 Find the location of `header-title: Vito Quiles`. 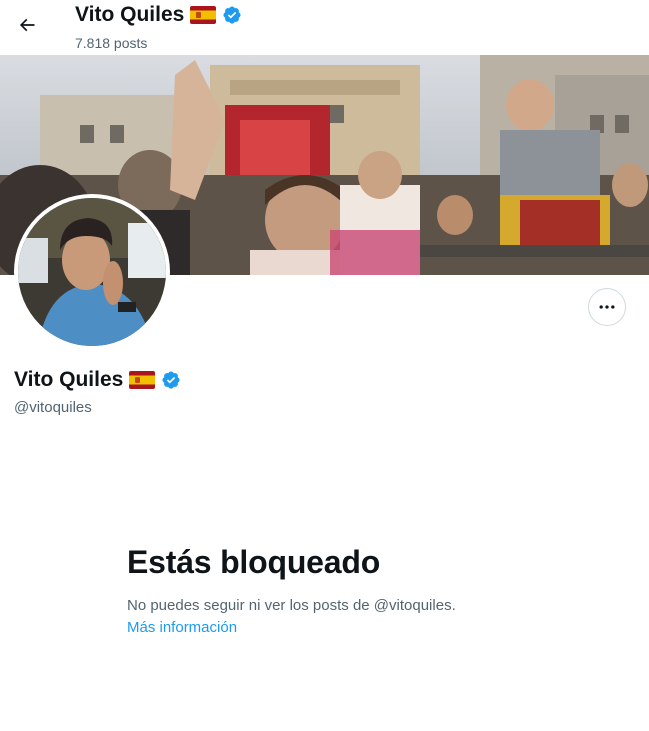

header-title: Vito Quiles is located at coordinates (130, 14).